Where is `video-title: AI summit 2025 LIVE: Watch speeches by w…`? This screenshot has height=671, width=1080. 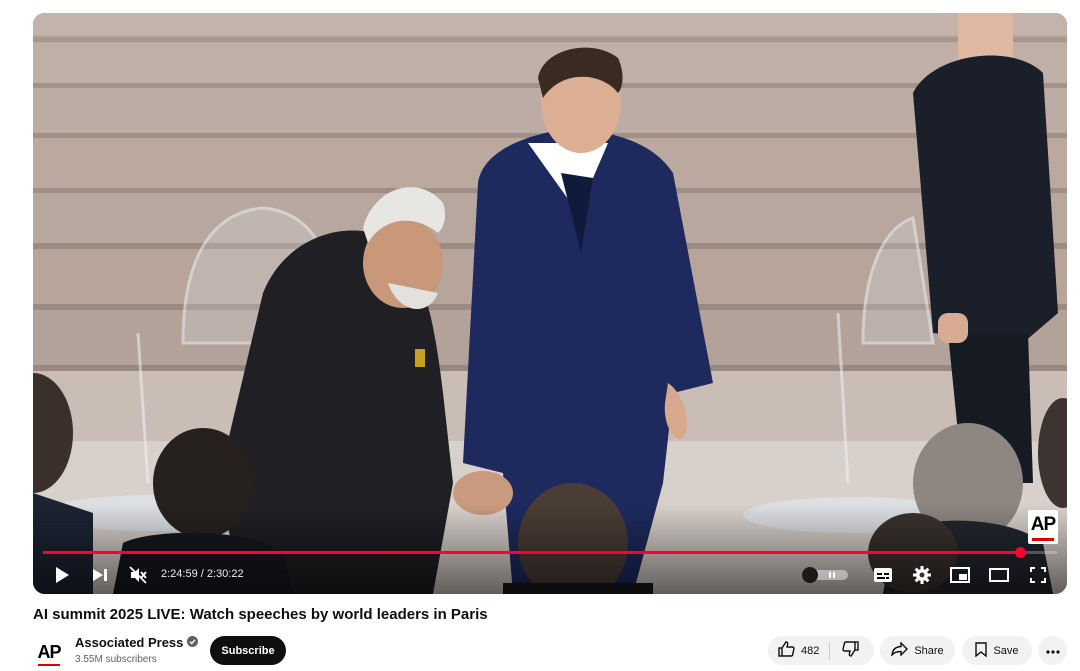 video-title: AI summit 2025 LIVE: Watch speeches by w… is located at coordinates (260, 614).